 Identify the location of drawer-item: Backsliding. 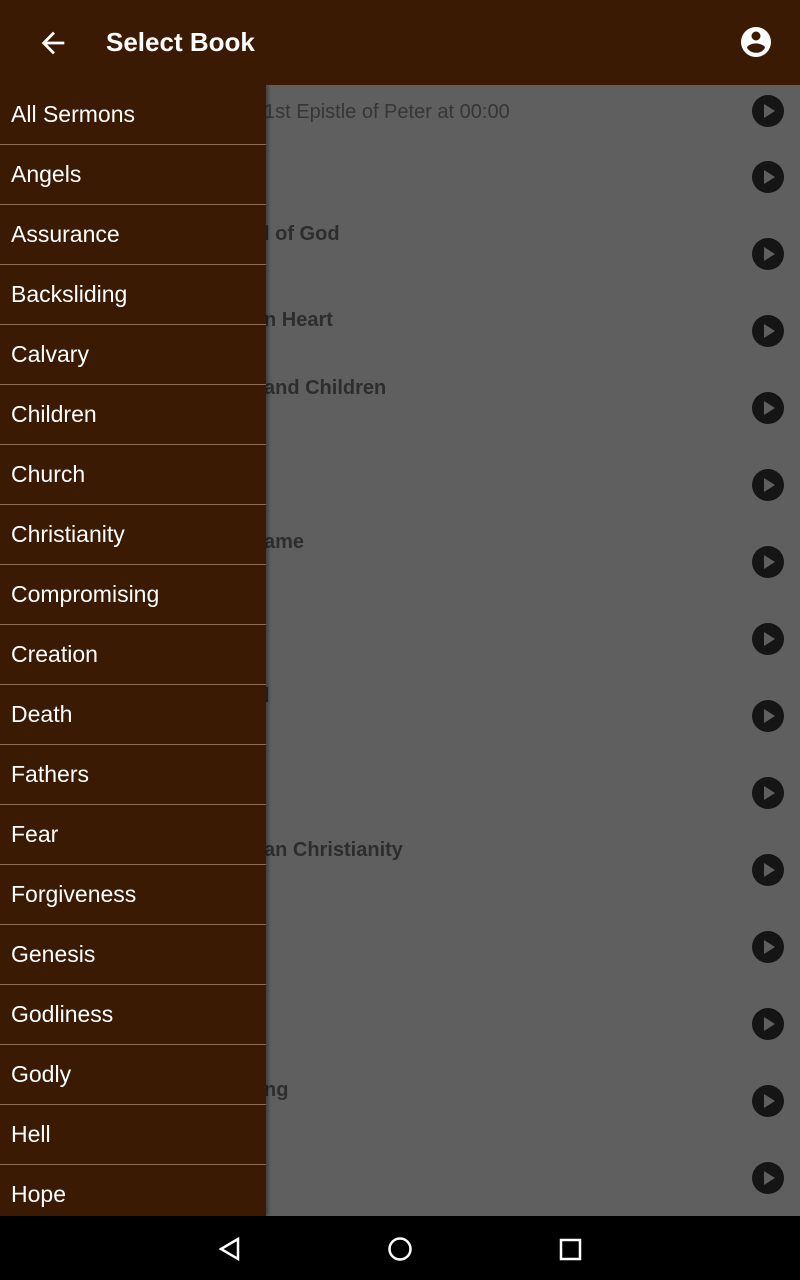
(133, 295).